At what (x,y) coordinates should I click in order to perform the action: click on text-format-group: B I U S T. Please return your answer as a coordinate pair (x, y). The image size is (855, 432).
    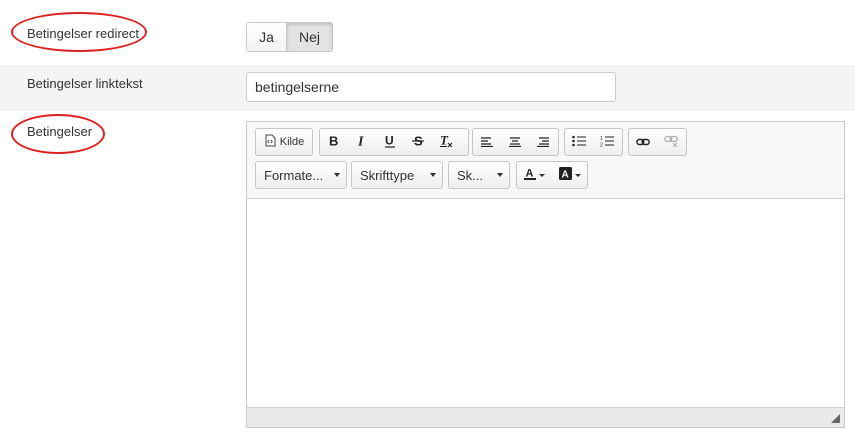
    Looking at the image, I should click on (394, 142).